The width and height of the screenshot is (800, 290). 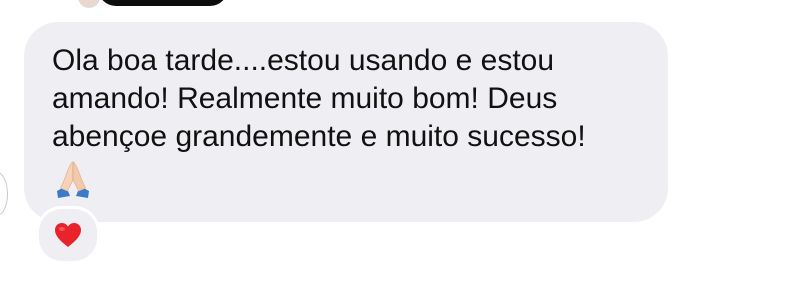 What do you see at coordinates (73, 179) in the screenshot?
I see `praying-hands-icon` at bounding box center [73, 179].